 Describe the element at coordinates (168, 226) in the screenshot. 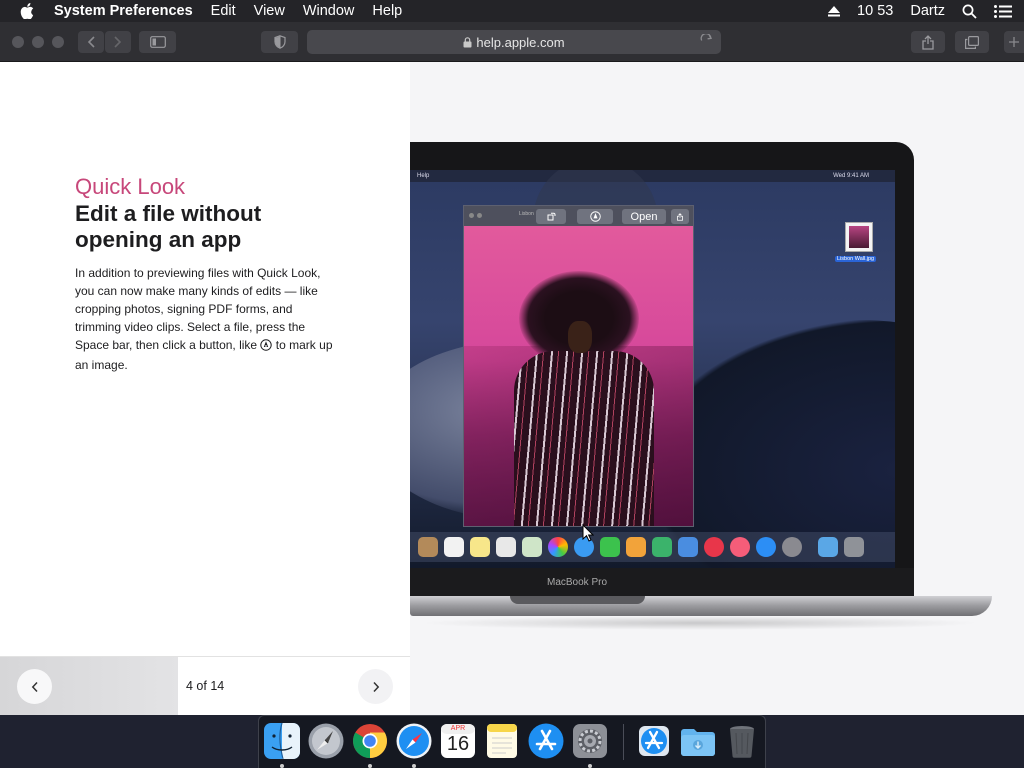

I see `article-headline: Edit a file without opening an app` at that location.